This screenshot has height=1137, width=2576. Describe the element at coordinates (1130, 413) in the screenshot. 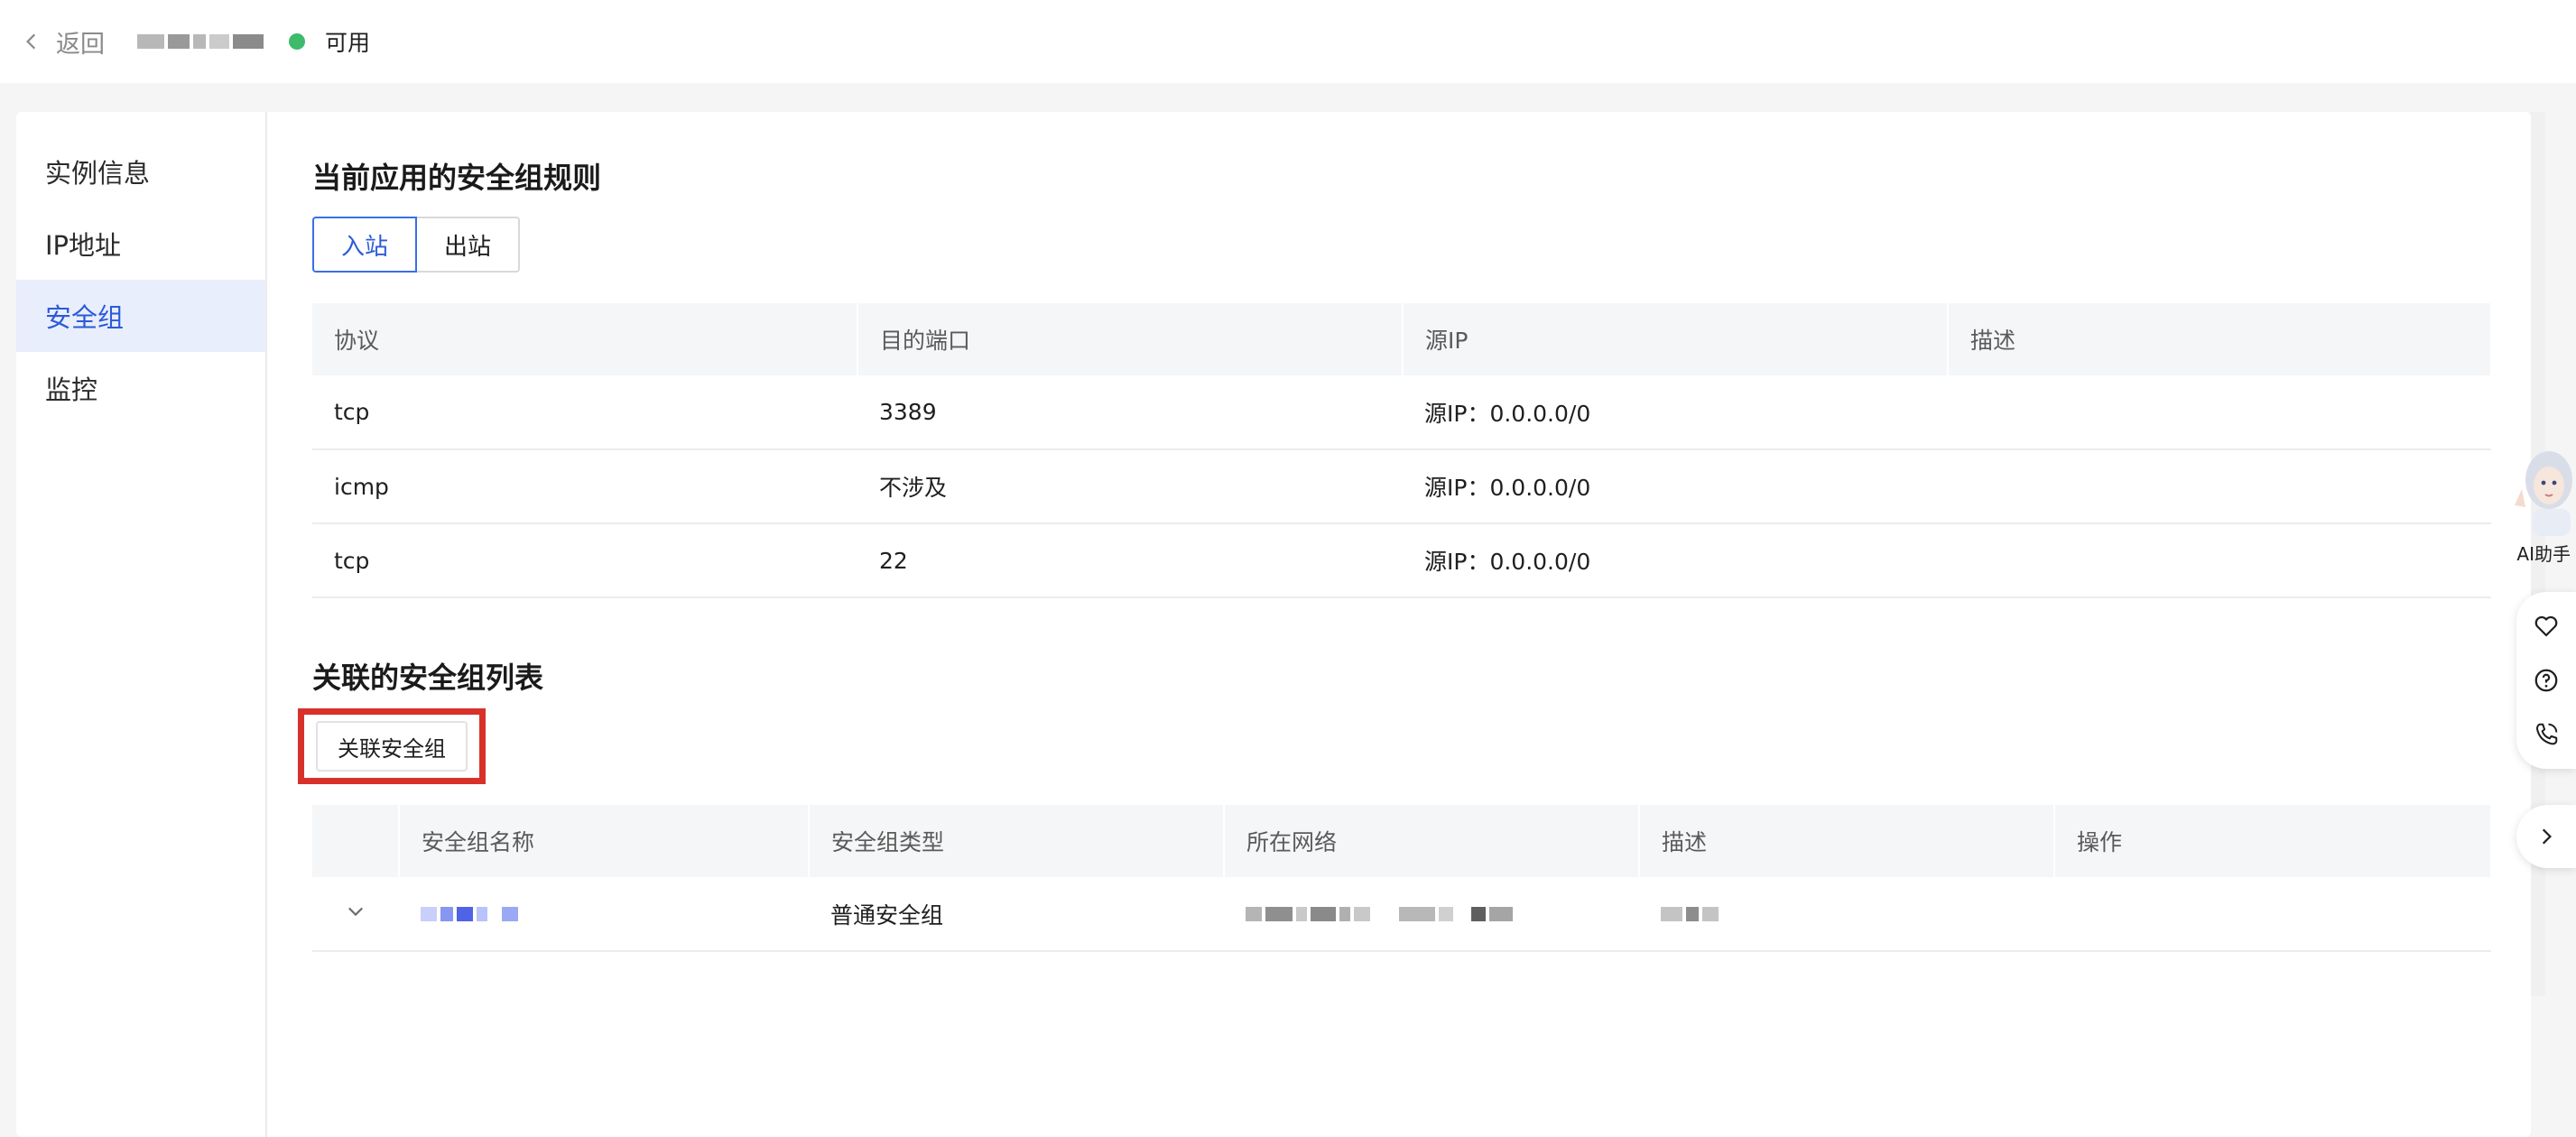

I see `port-cell: 3389` at that location.